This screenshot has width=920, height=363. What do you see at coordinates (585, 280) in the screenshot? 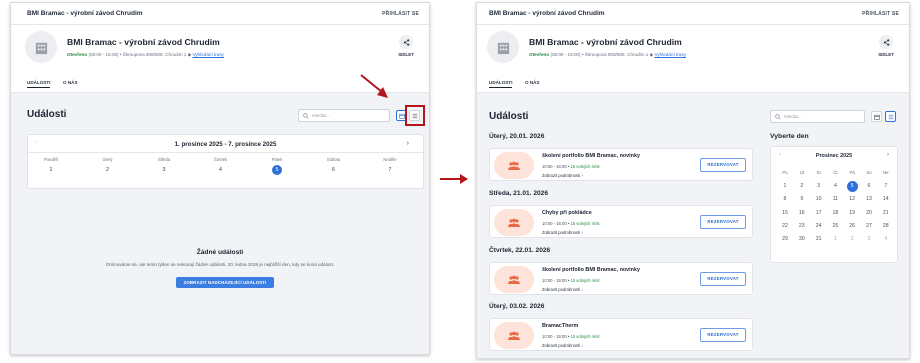
I see `free-places: 15 volných míst` at bounding box center [585, 280].